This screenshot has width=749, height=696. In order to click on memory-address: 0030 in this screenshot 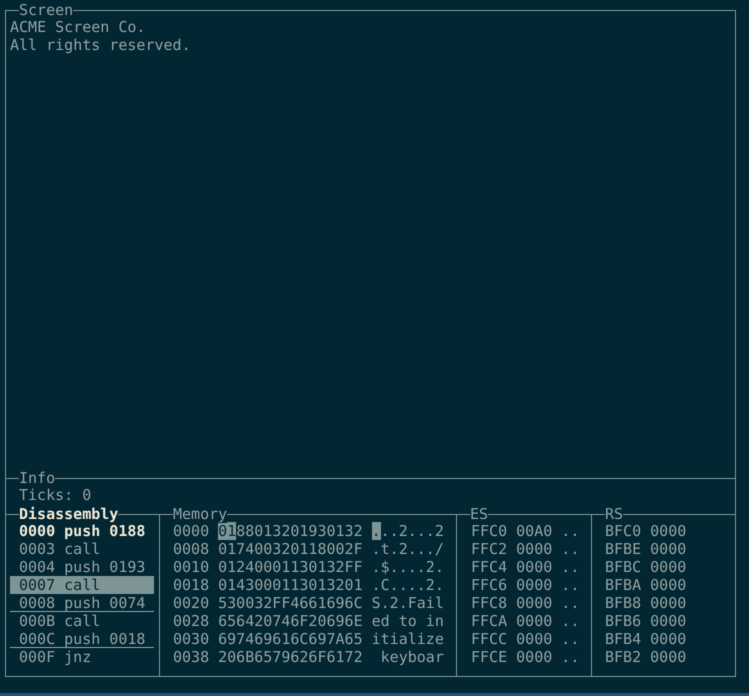, I will do `click(191, 639)`.